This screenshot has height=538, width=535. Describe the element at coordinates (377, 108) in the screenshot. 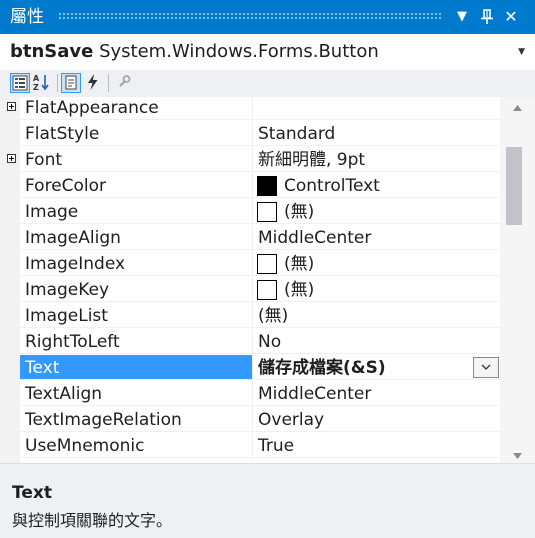

I see `property-value` at that location.